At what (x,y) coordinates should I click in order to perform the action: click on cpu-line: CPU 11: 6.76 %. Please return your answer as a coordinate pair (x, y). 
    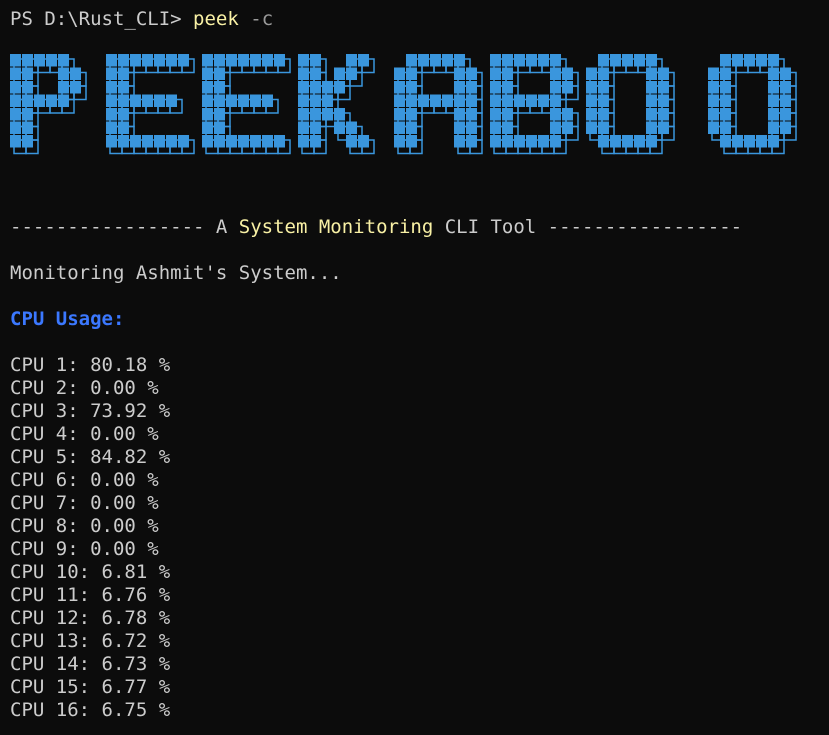
    Looking at the image, I should click on (90, 595).